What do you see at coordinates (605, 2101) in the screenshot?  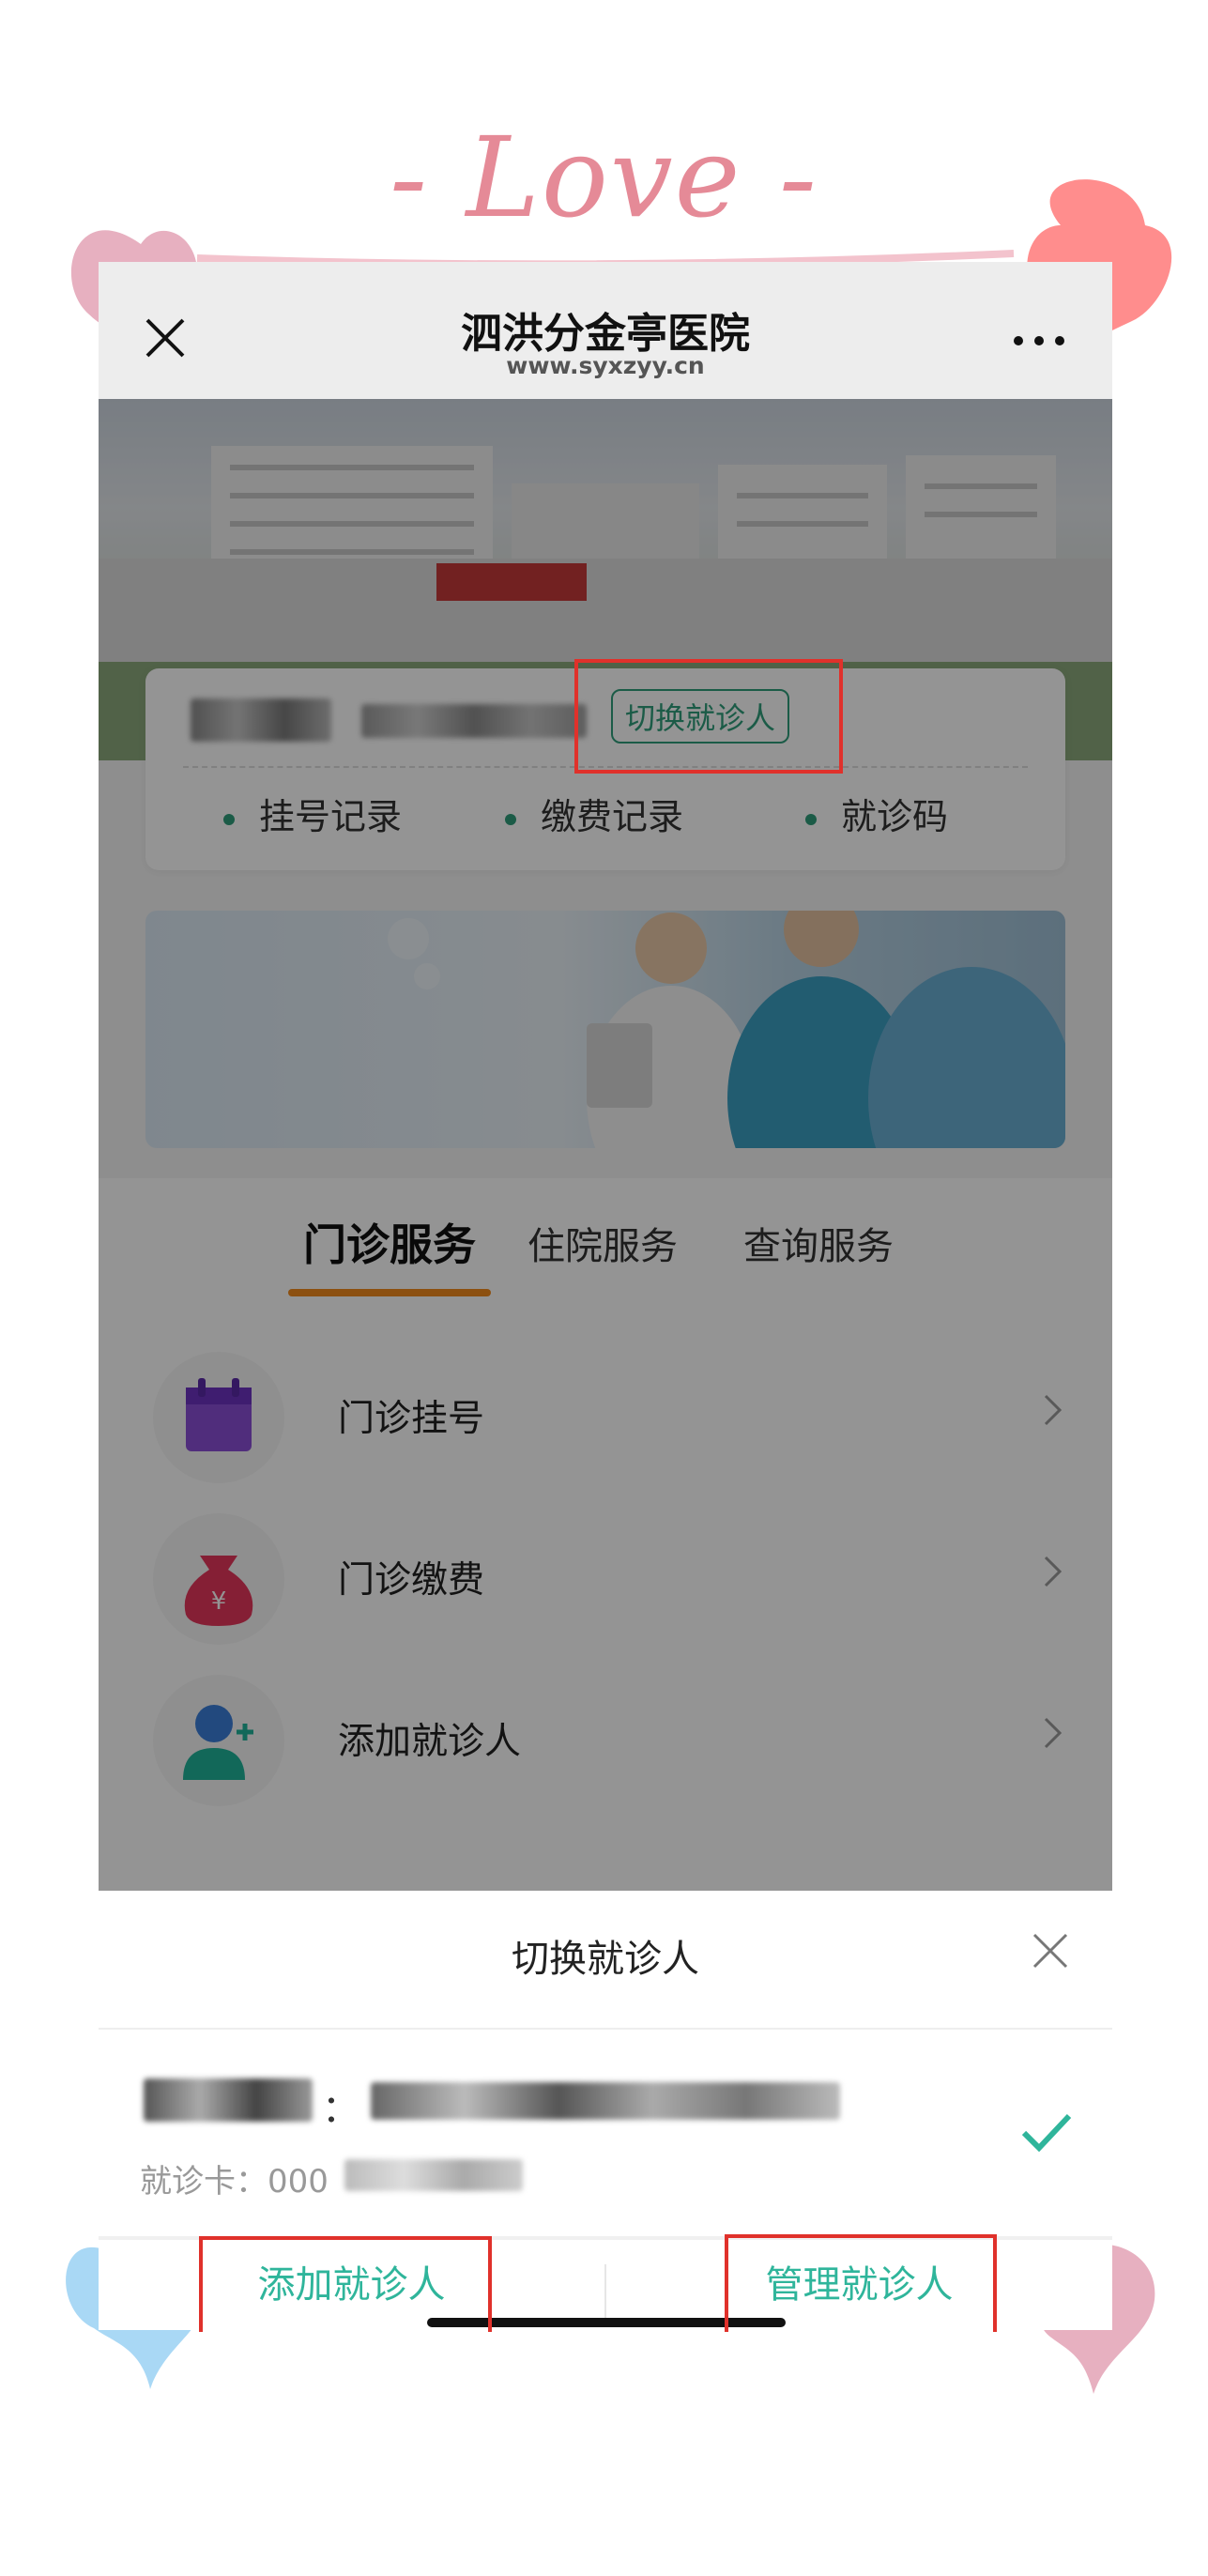 I see `patient-id-redacted` at bounding box center [605, 2101].